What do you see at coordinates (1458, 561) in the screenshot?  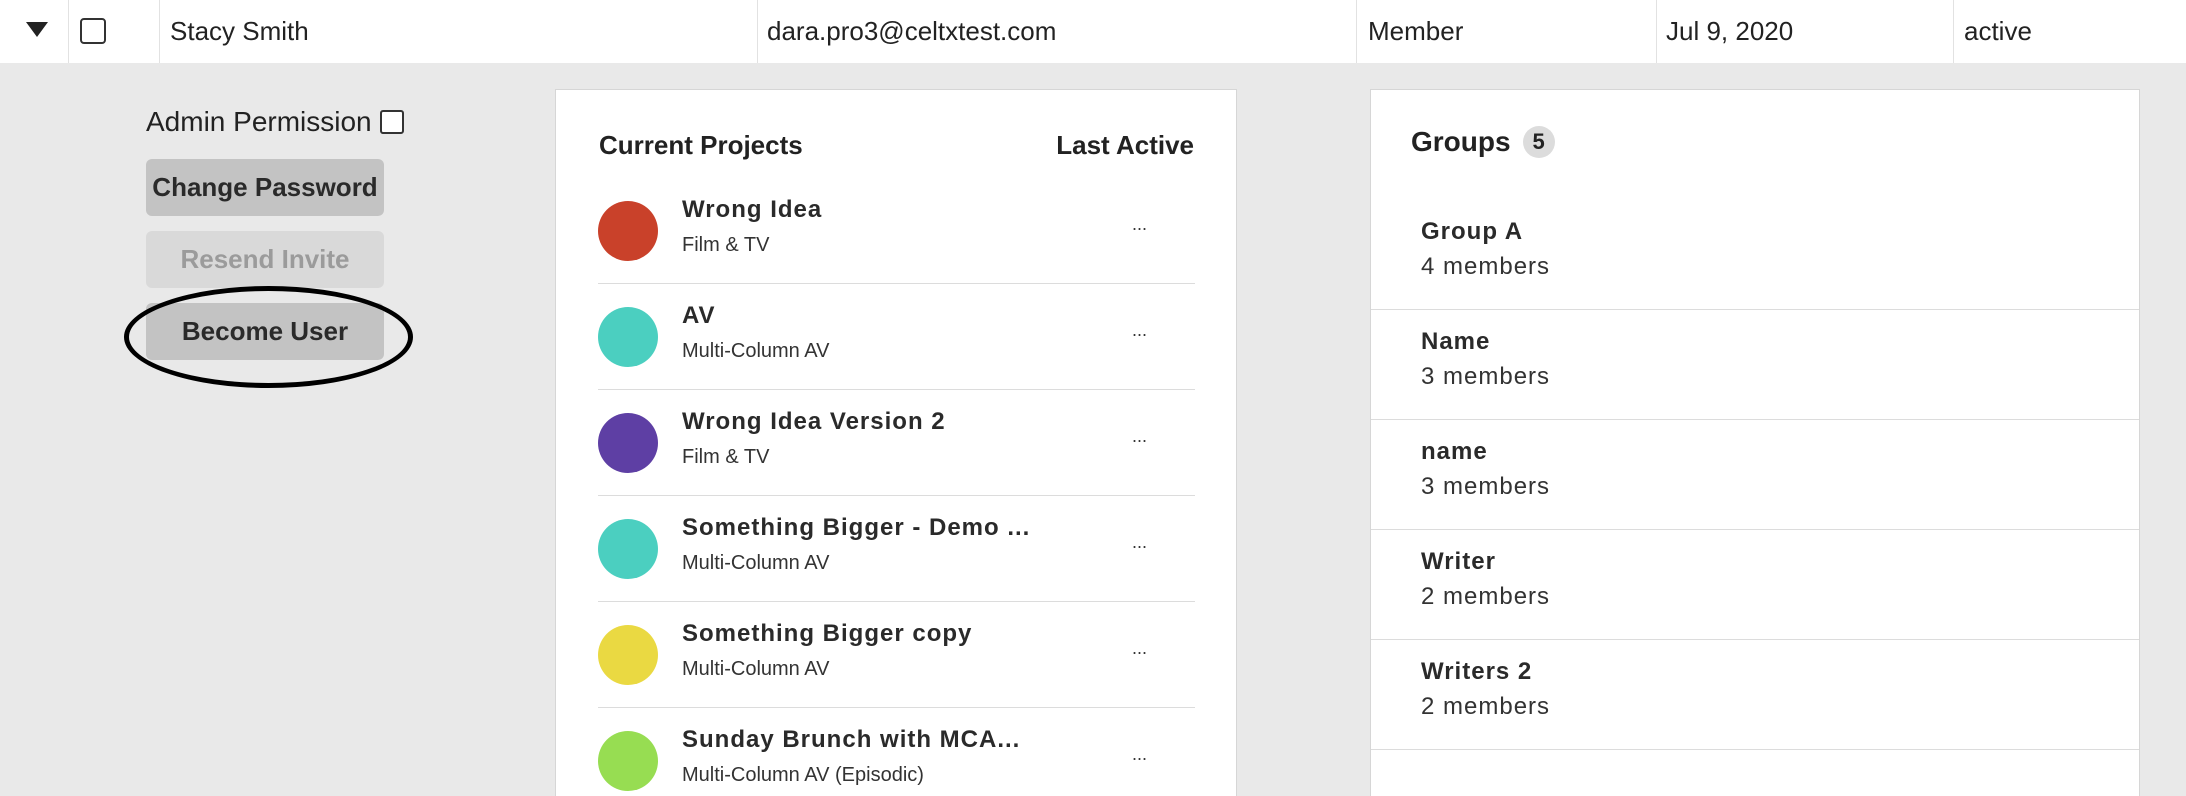 I see `group-name: Writer` at bounding box center [1458, 561].